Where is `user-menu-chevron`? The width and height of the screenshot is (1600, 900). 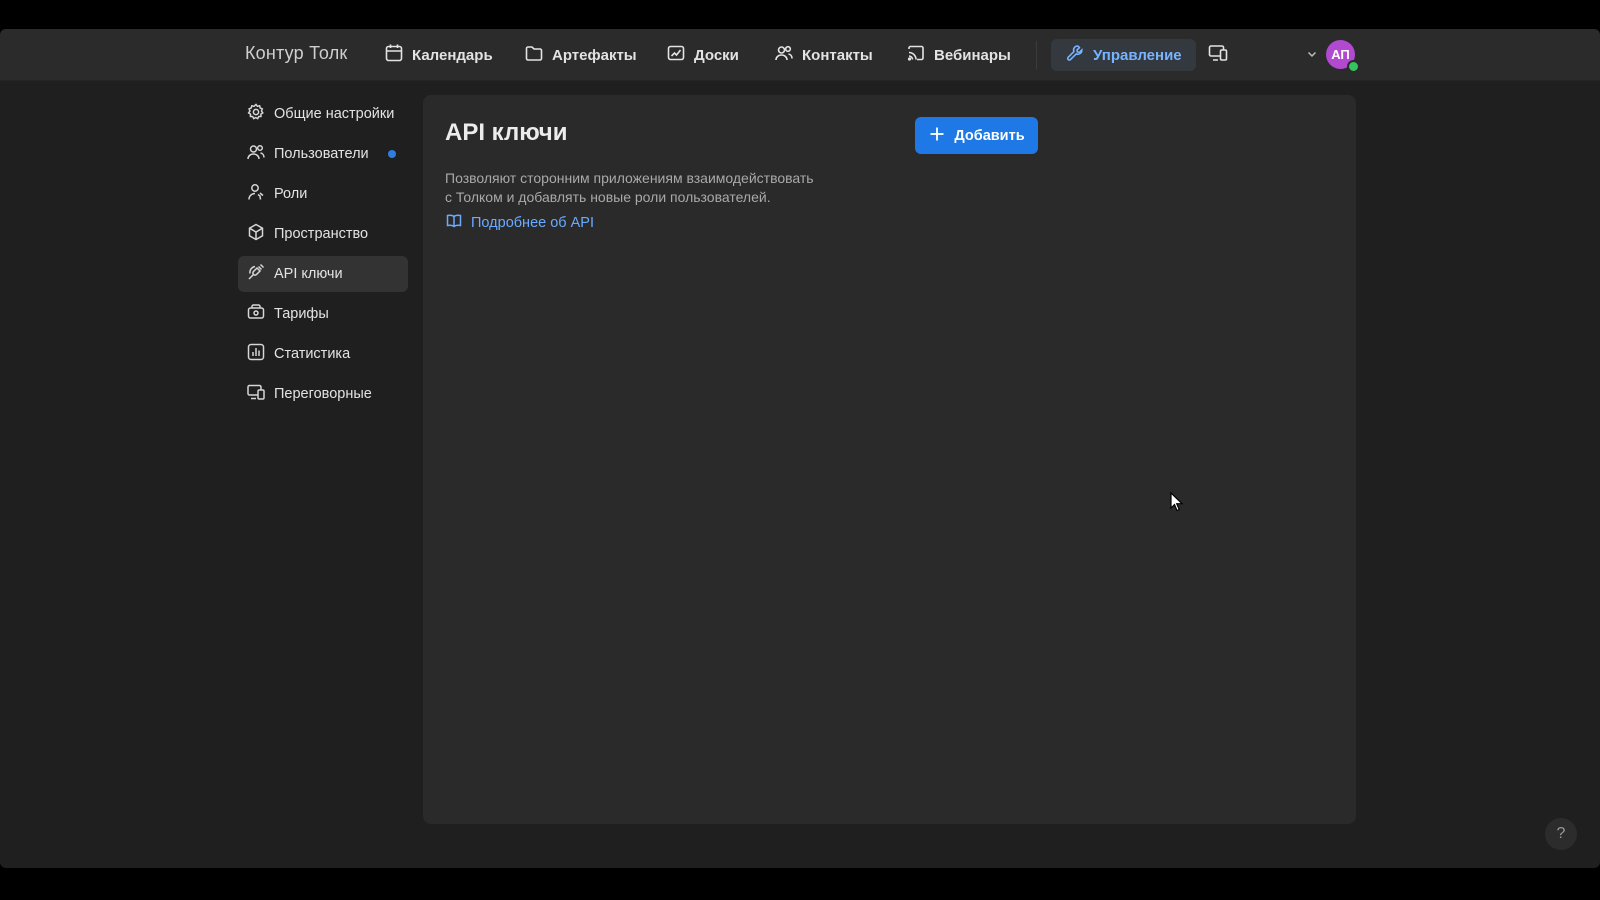
user-menu-chevron is located at coordinates (1312, 54).